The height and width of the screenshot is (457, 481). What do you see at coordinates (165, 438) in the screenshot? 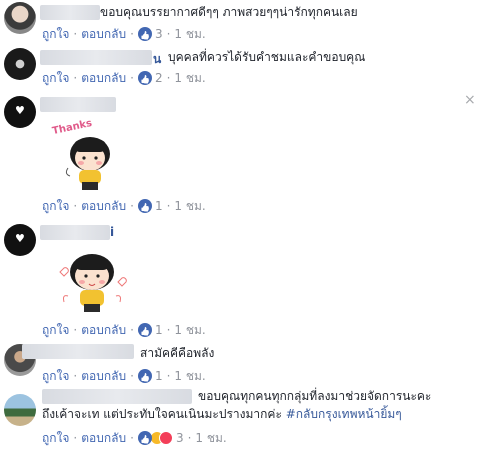
I see `love-reaction-icon` at bounding box center [165, 438].